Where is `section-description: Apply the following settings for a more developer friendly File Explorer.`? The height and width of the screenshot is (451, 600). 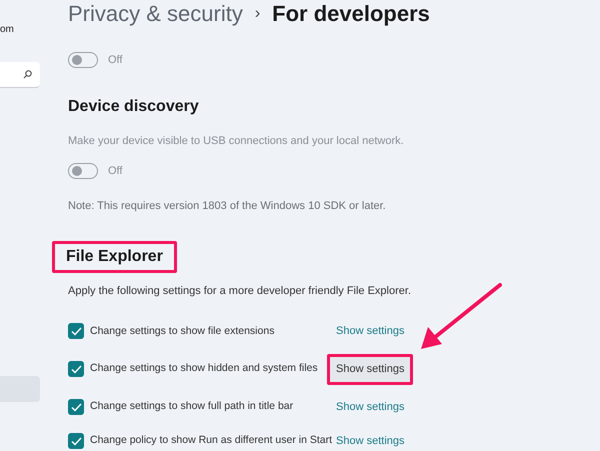
section-description: Apply the following settings for a more developer friendly File Explorer. is located at coordinates (240, 291).